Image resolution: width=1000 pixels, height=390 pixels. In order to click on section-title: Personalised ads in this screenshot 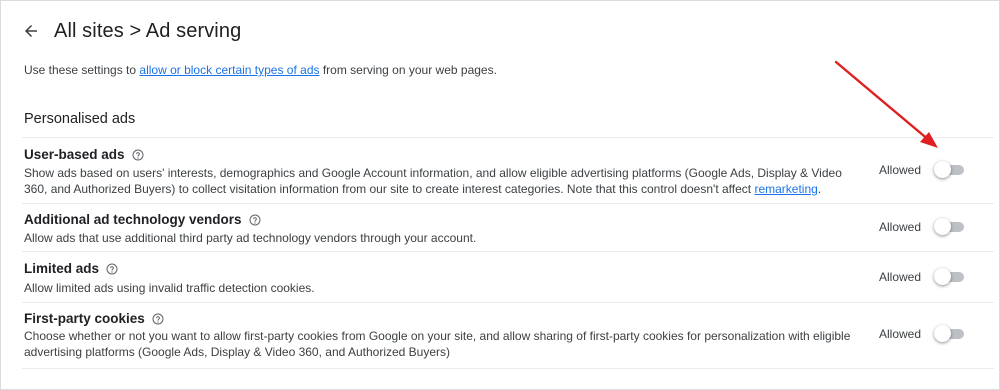, I will do `click(80, 119)`.